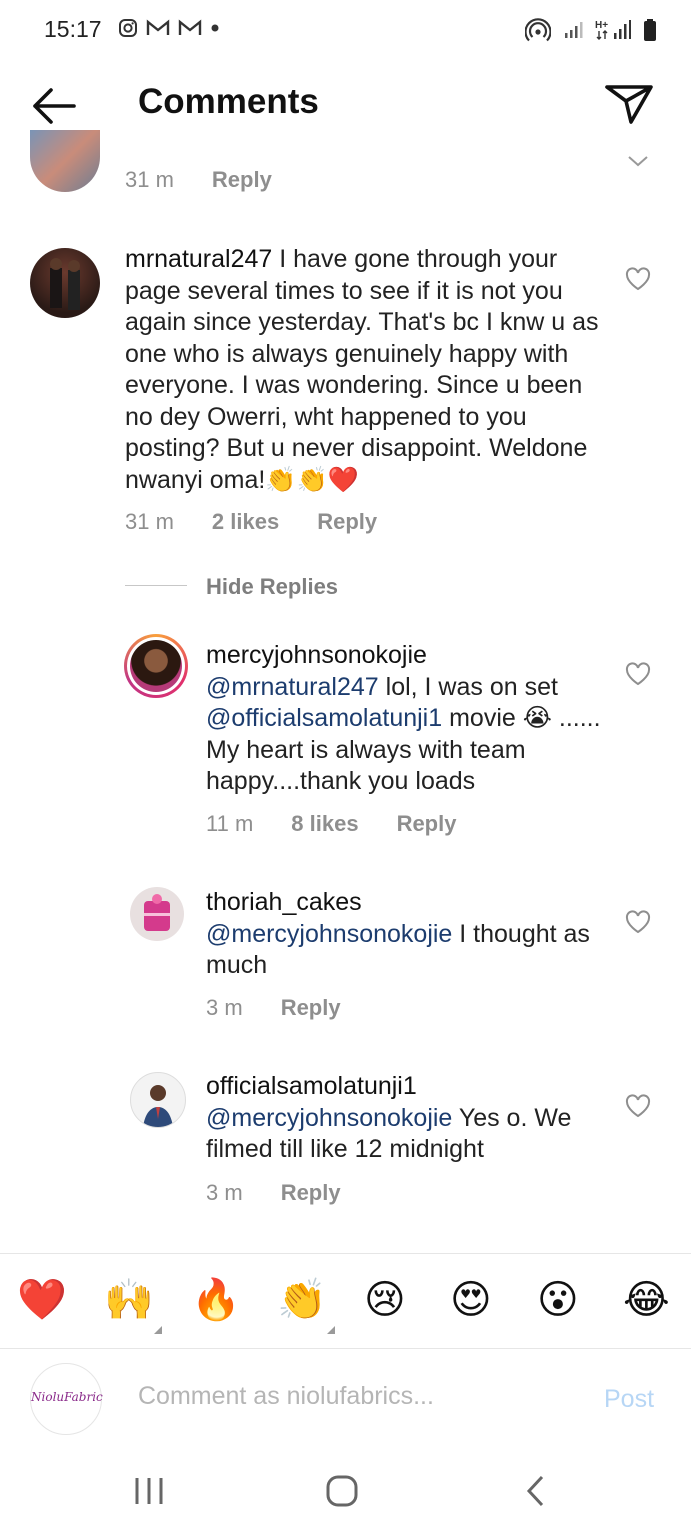 The image size is (691, 1536). What do you see at coordinates (73, 29) in the screenshot?
I see `status-time: 15:17` at bounding box center [73, 29].